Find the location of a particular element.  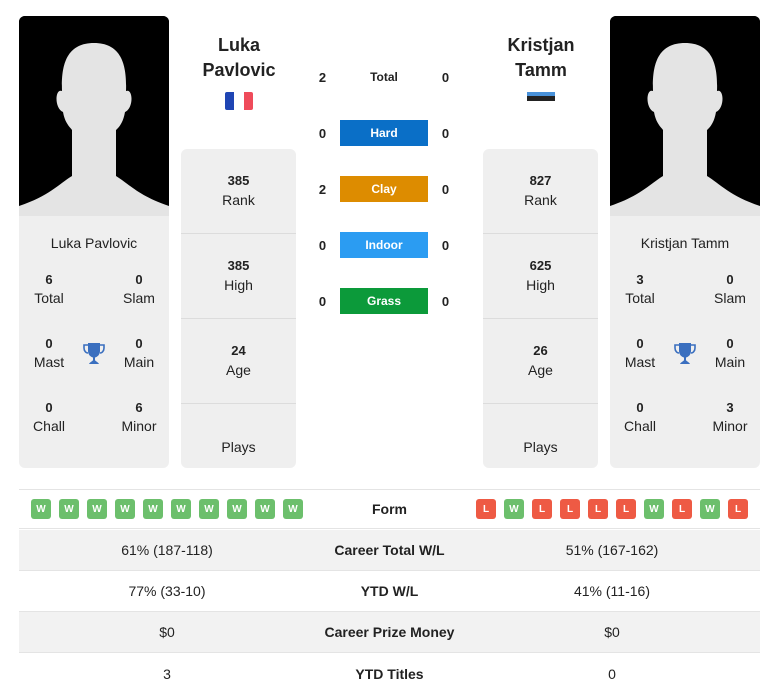

player1-heading: Luka Pavlovic is located at coordinates (239, 58).